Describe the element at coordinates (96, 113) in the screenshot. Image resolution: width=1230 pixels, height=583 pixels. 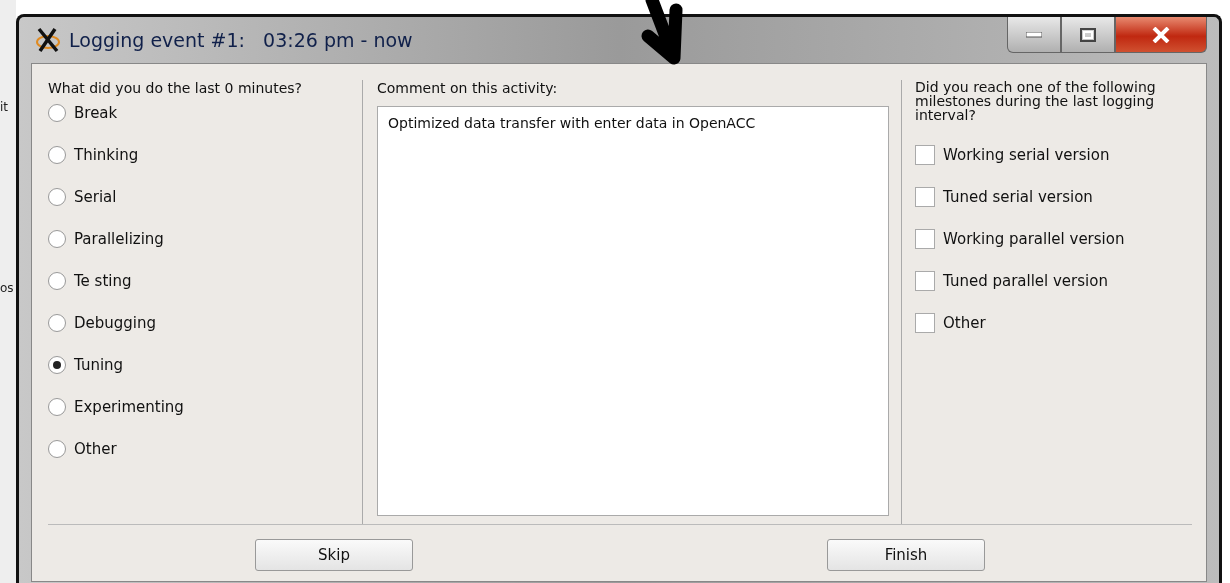
I see `radio-label: Break` at that location.